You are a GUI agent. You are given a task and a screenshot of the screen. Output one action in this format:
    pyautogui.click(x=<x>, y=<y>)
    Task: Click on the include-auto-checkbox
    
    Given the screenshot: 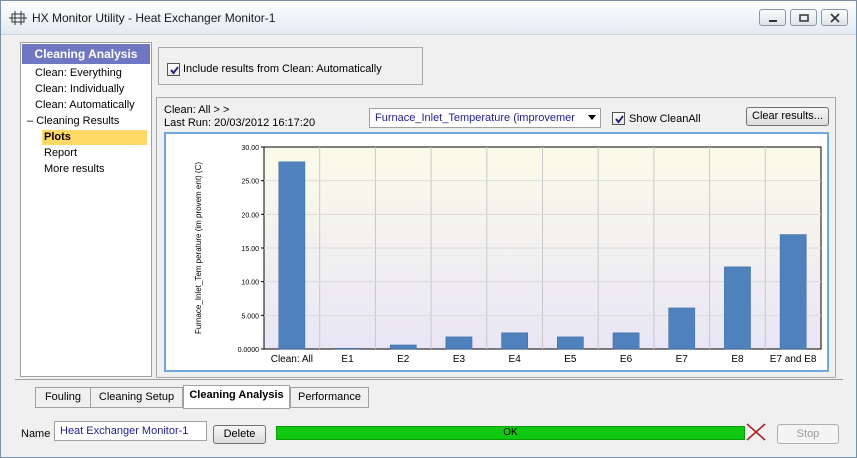 What is the action you would take?
    pyautogui.click(x=173, y=69)
    